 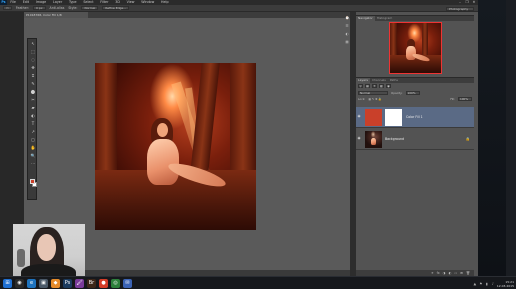 I want to click on clock-date: 12.03.2015, so click(x=505, y=285).